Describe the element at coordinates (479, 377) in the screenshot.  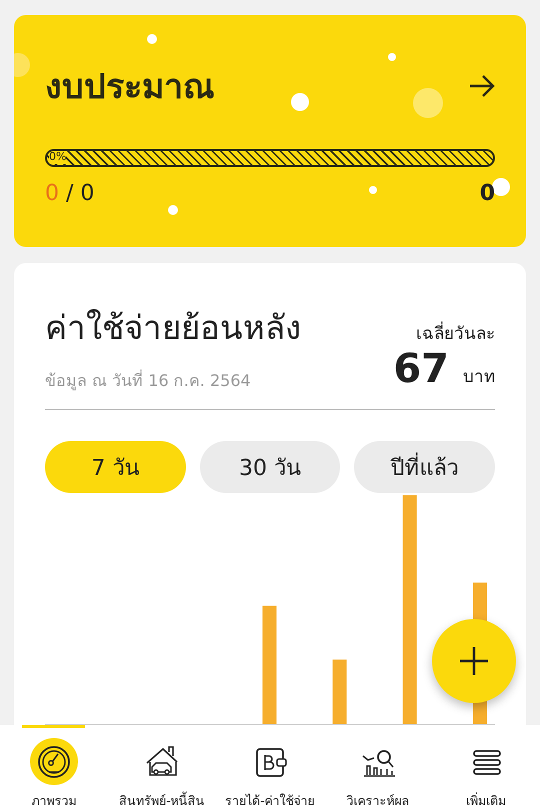
I see `currency-unit: บาท` at that location.